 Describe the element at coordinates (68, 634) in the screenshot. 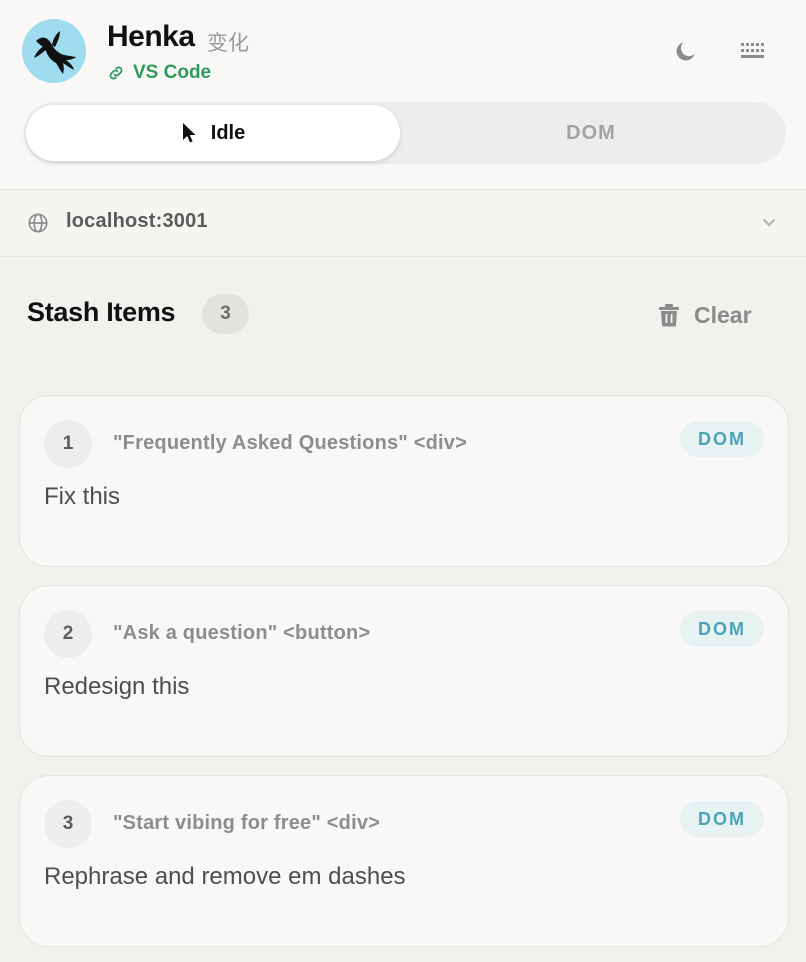

I see `item-index: 2` at that location.